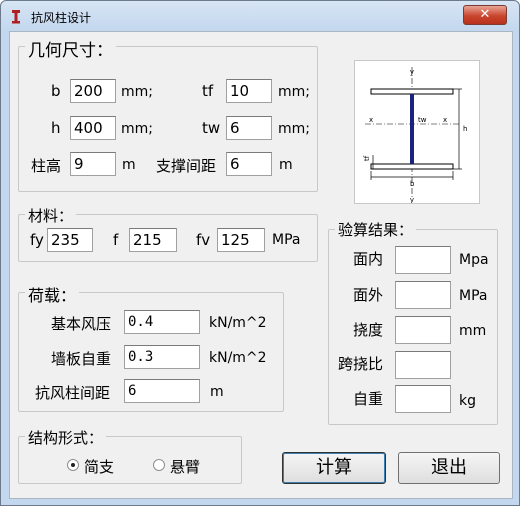 This screenshot has height=506, width=520. I want to click on load-legend: 荷载：, so click(52, 294).